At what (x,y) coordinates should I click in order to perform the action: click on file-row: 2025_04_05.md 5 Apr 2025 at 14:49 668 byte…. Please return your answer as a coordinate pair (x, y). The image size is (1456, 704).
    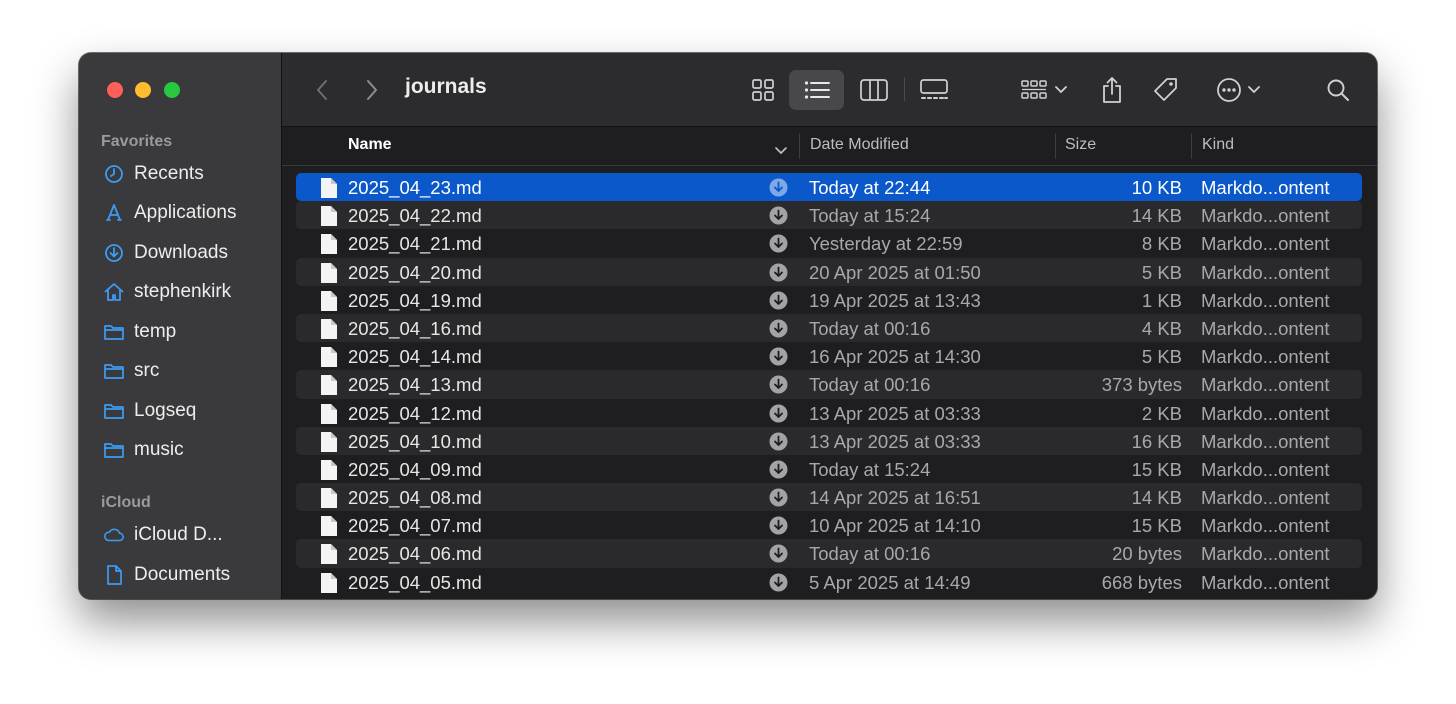
    Looking at the image, I should click on (829, 582).